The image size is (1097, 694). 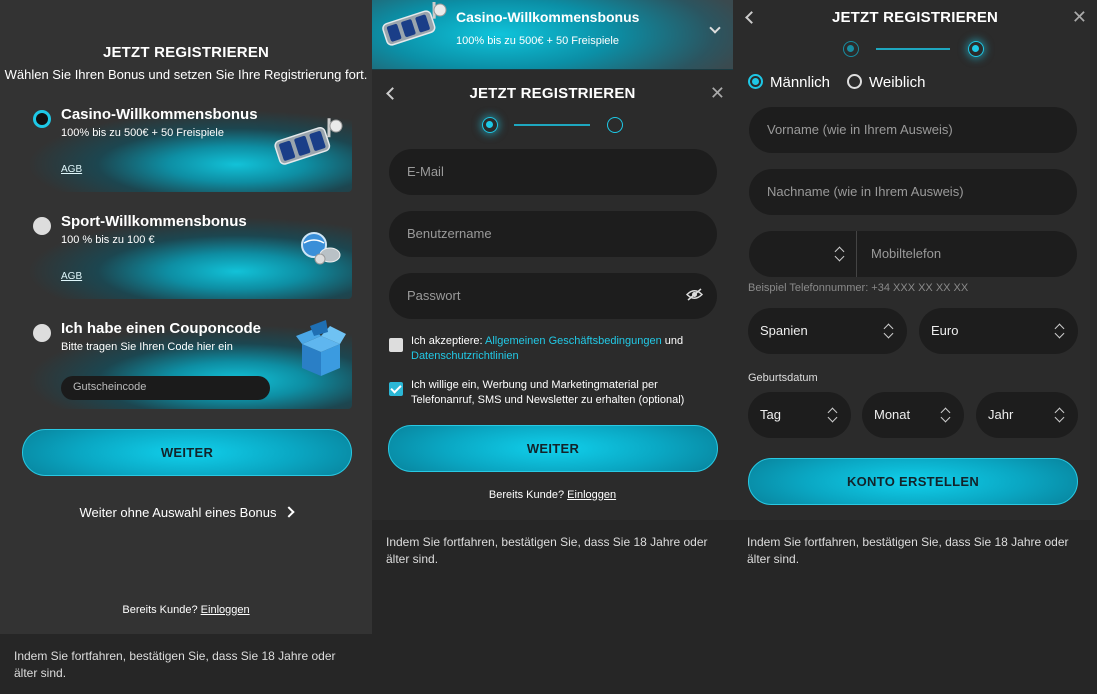 What do you see at coordinates (897, 82) in the screenshot?
I see `female-label: Weiblich` at bounding box center [897, 82].